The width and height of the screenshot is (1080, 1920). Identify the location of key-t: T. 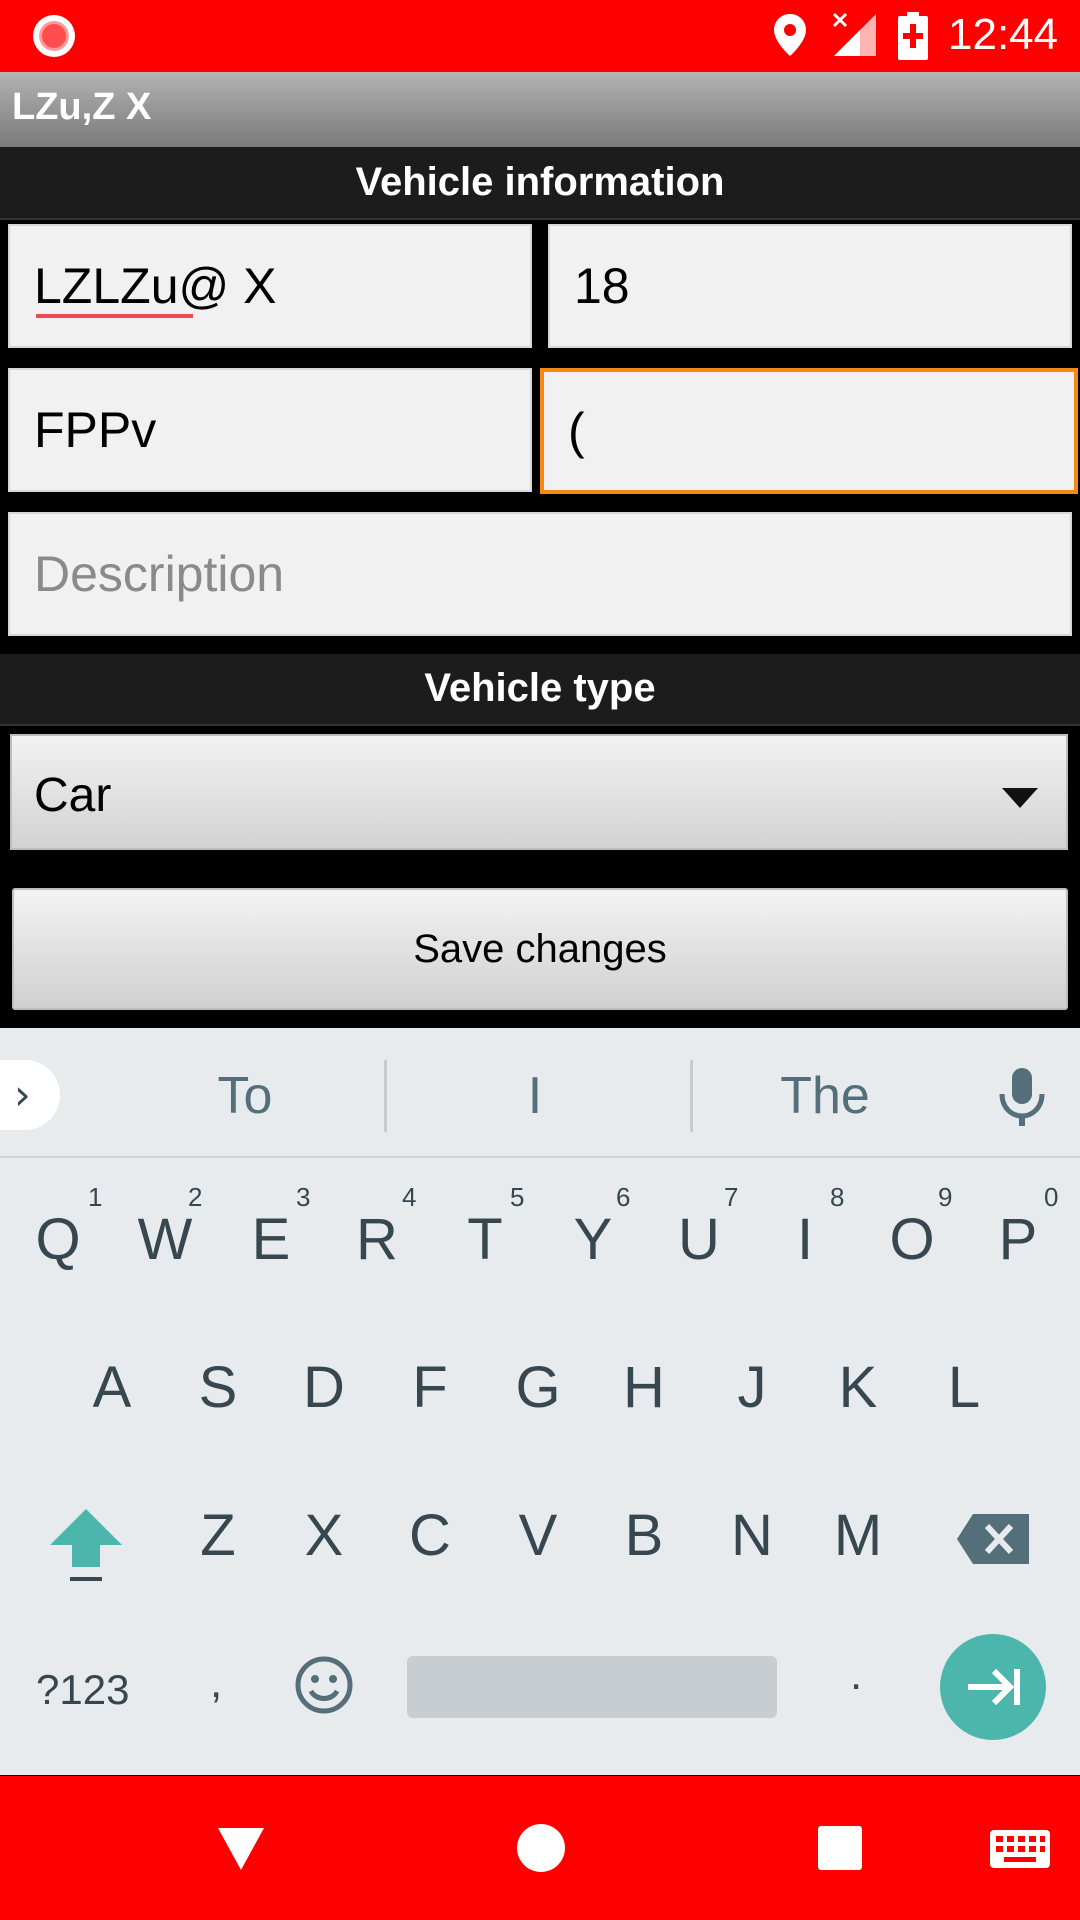
(485, 1239).